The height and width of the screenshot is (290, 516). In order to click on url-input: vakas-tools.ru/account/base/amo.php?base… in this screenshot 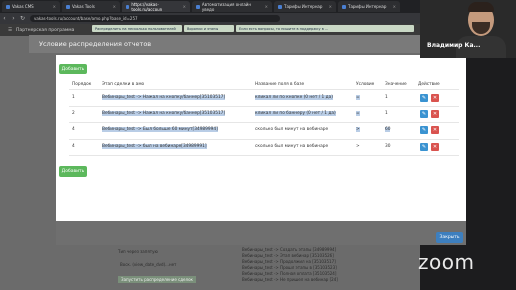, I will do `click(155, 18)`.